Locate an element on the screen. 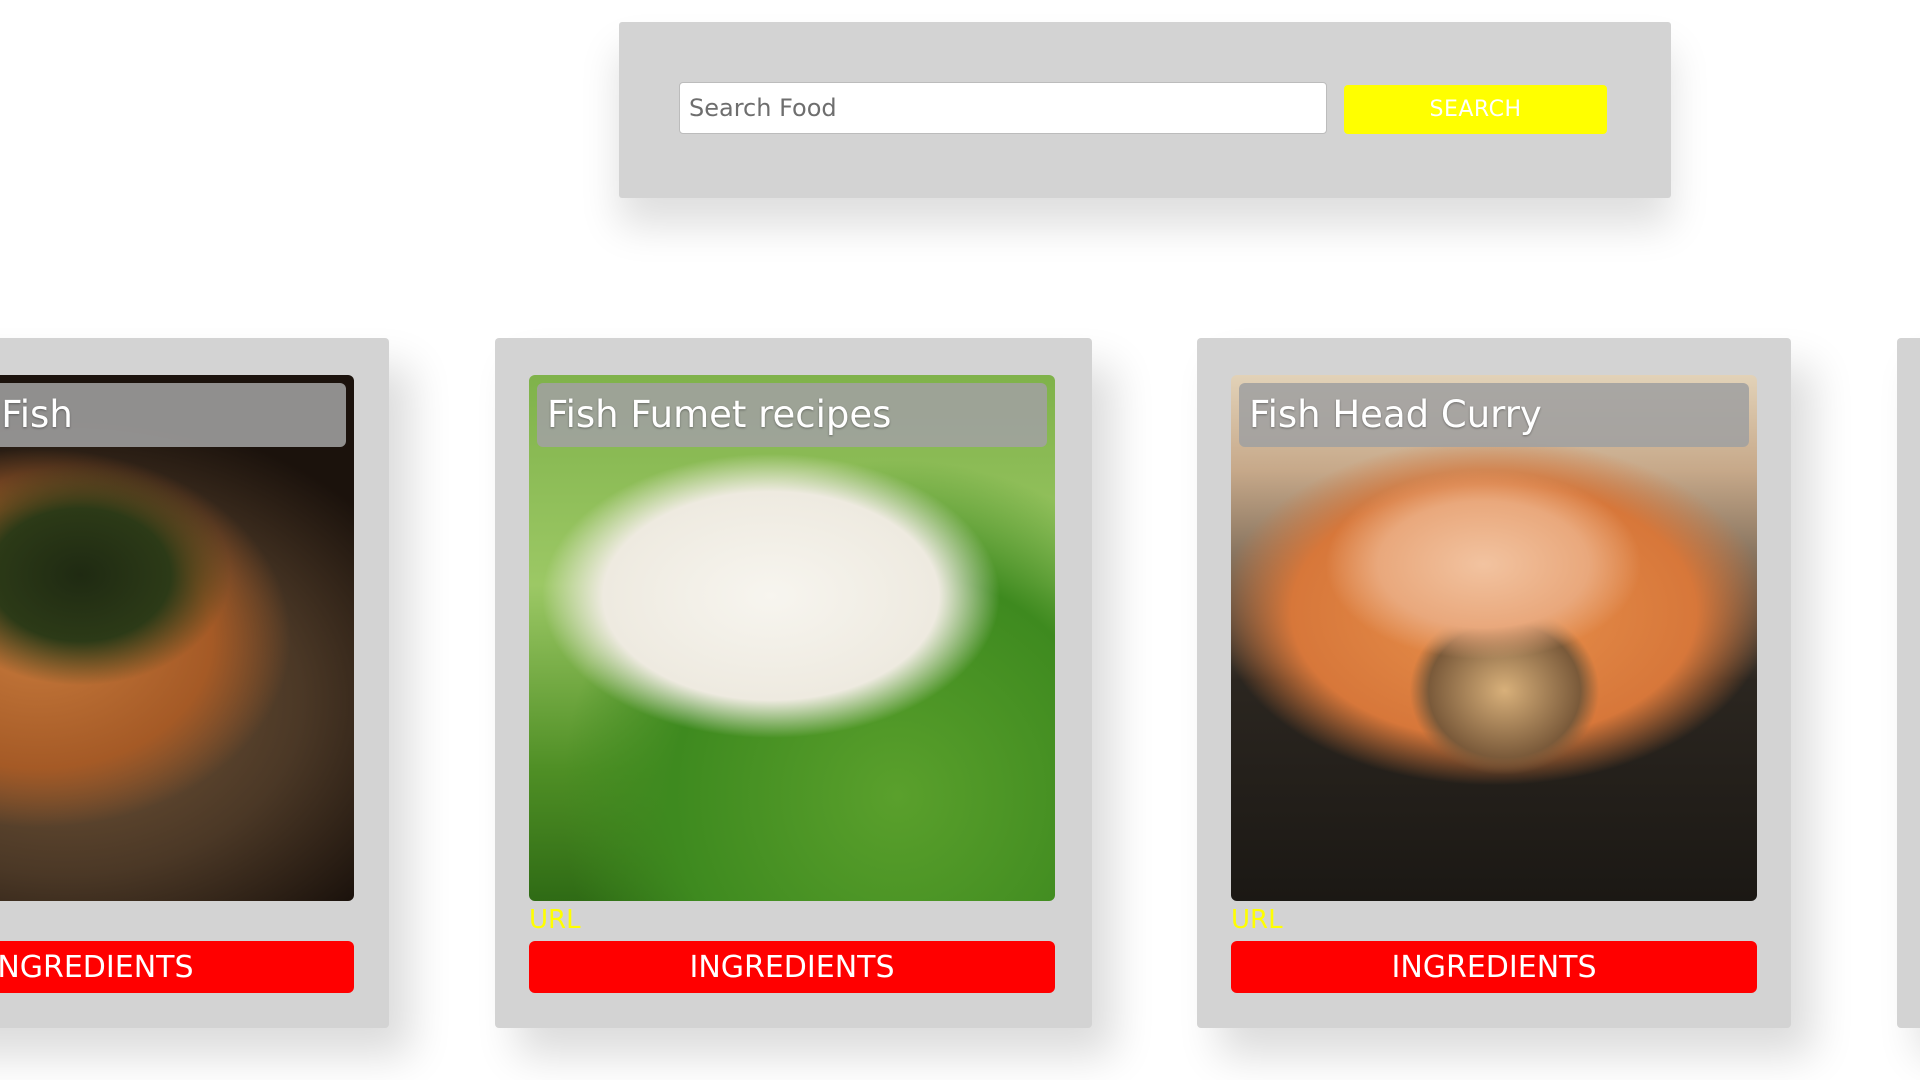 This screenshot has height=1080, width=1920. recipe-card: Scallion Fish INGREDIENTS is located at coordinates (194, 683).